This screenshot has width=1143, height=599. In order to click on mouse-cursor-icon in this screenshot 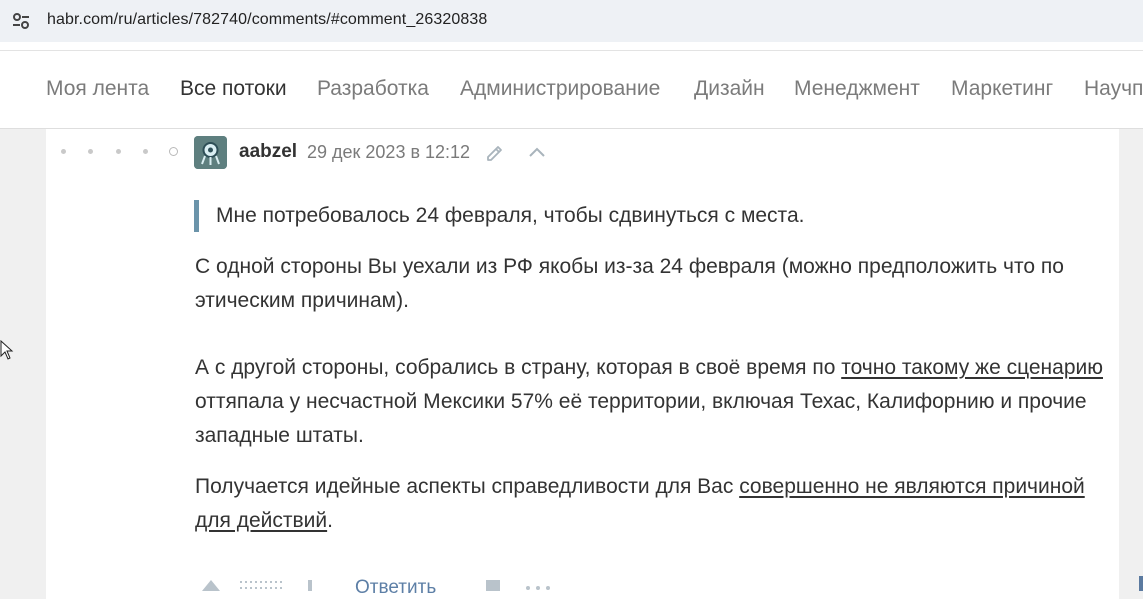, I will do `click(7, 350)`.